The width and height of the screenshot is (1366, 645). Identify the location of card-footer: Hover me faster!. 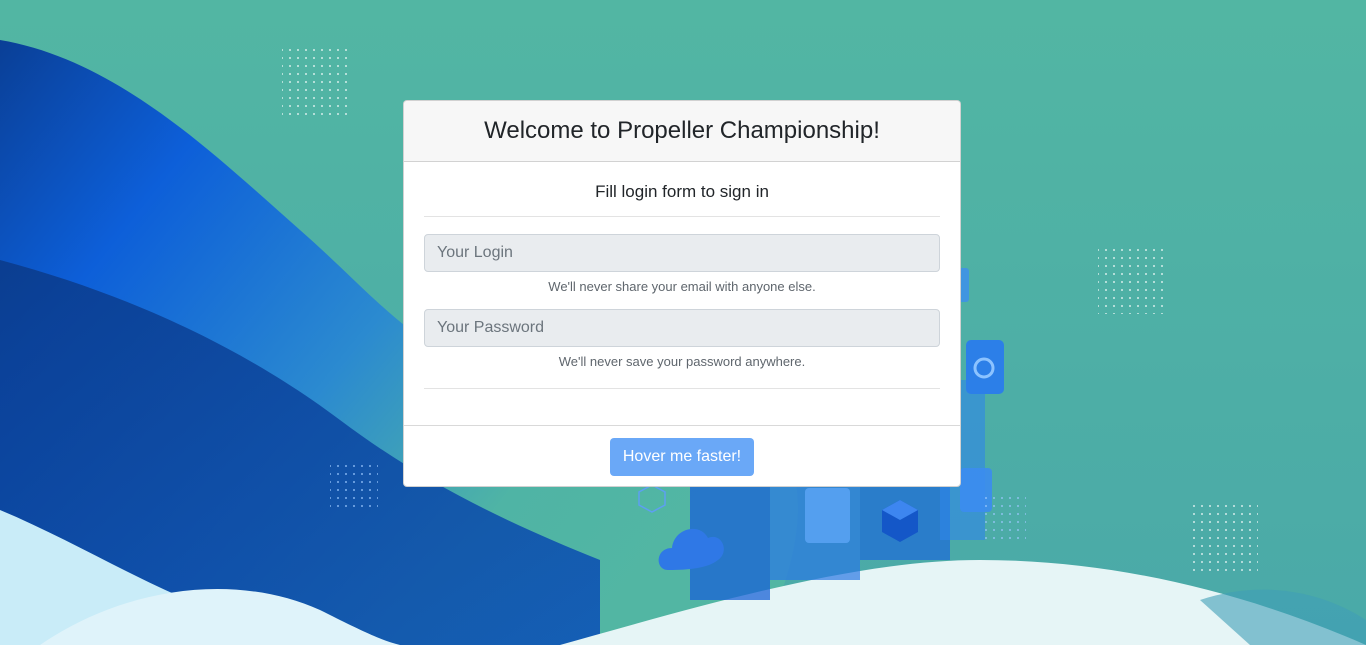
(682, 455).